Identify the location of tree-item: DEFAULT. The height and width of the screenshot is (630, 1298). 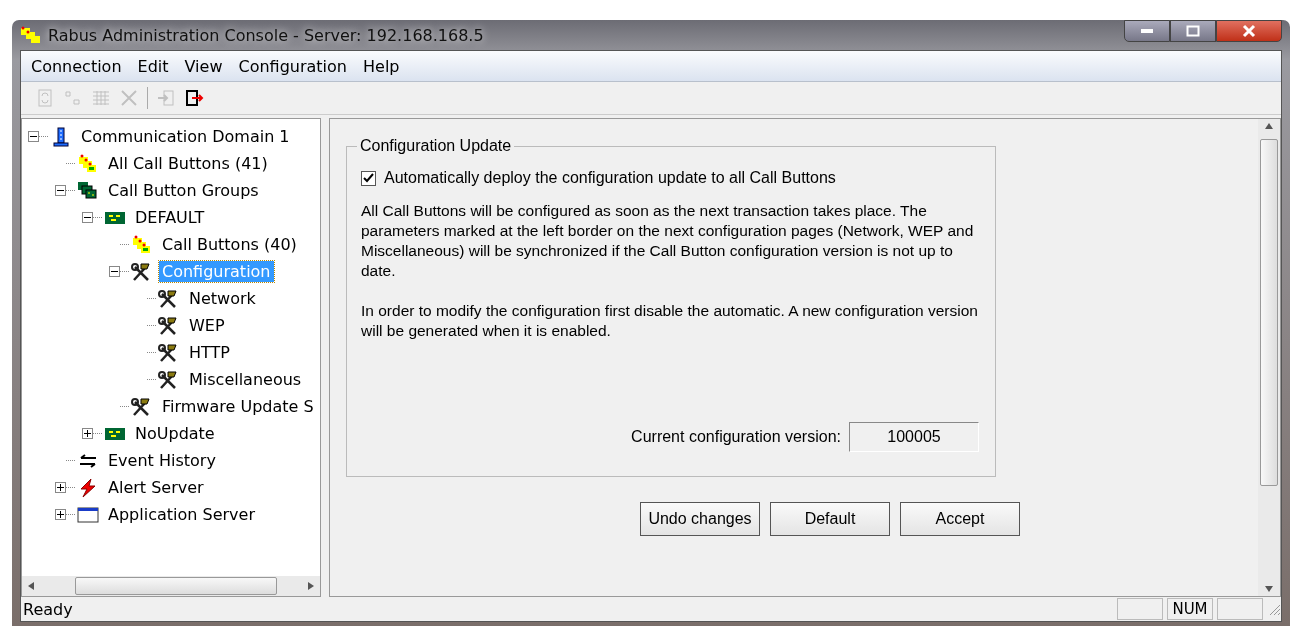
(170, 217).